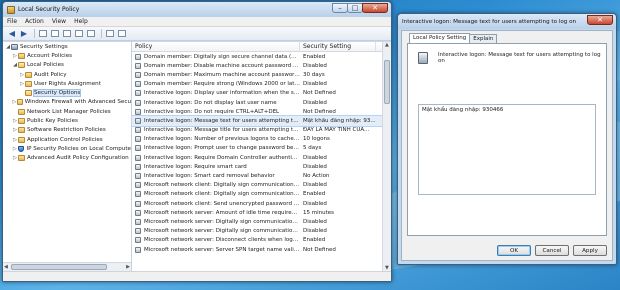 The width and height of the screenshot is (620, 290). What do you see at coordinates (514, 250) in the screenshot?
I see `ok-button: OK` at bounding box center [514, 250].